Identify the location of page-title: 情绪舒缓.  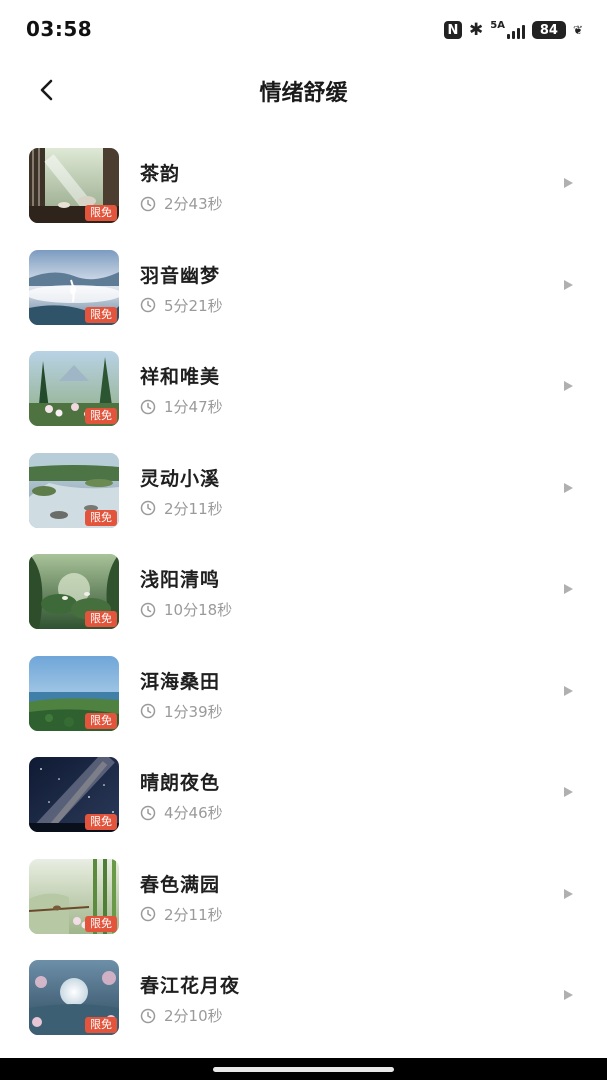
(303, 93).